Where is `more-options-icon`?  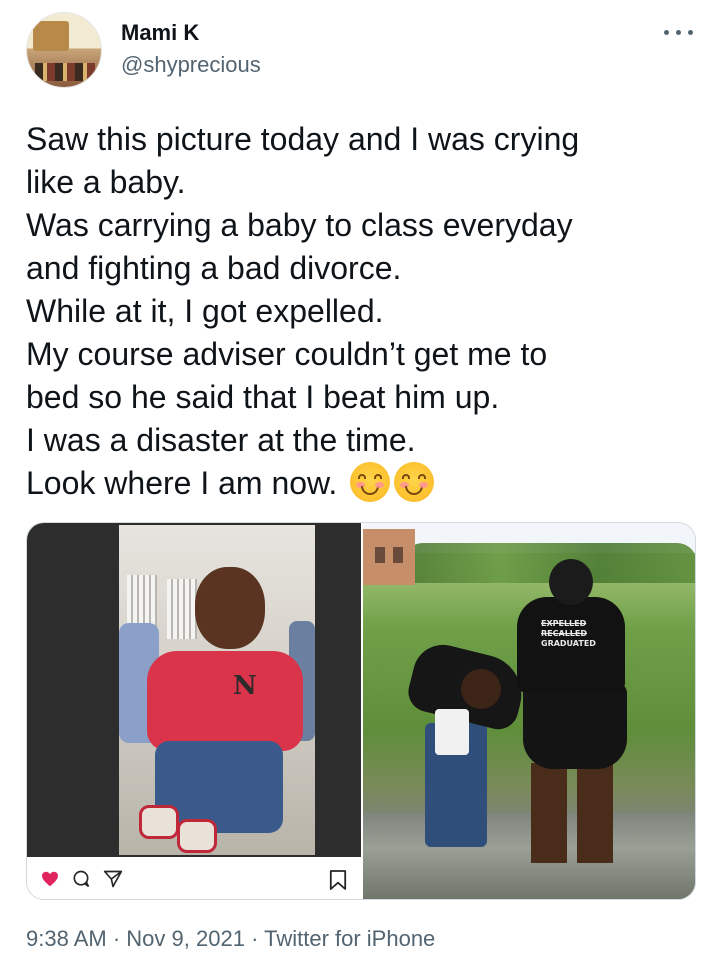
more-options-icon is located at coordinates (679, 32).